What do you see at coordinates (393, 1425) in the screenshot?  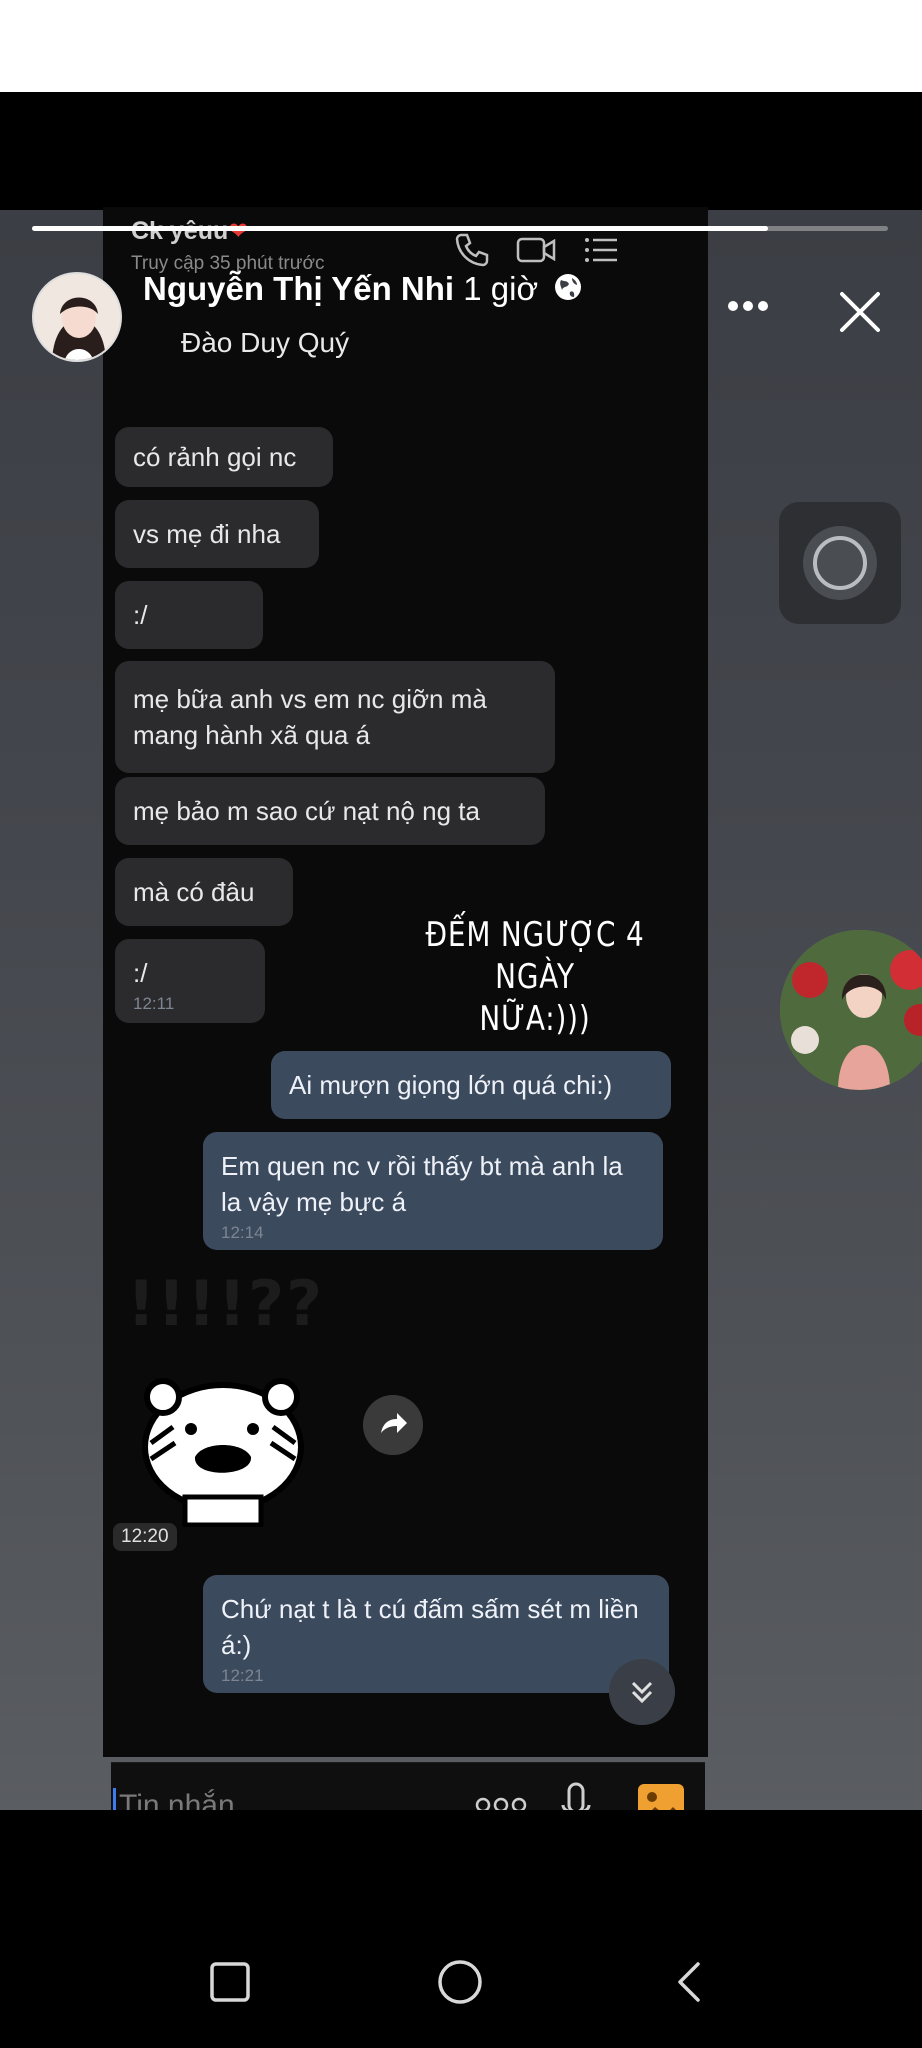 I see `share-icon` at bounding box center [393, 1425].